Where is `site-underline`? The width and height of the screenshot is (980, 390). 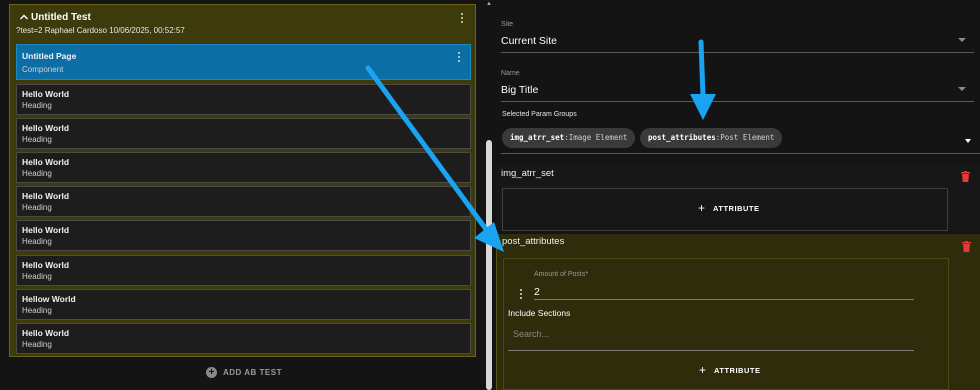 site-underline is located at coordinates (737, 52).